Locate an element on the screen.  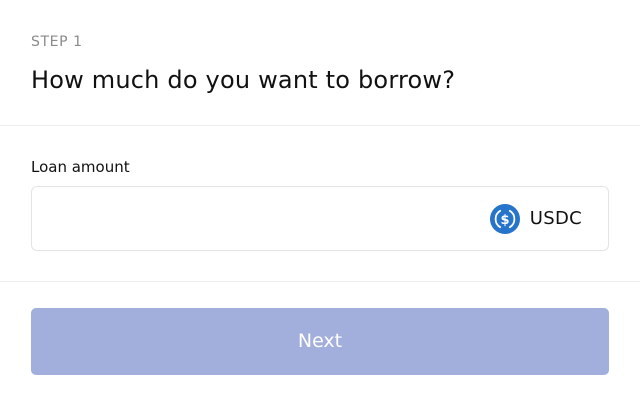
page-title: How much do you want to borrow? is located at coordinates (243, 80).